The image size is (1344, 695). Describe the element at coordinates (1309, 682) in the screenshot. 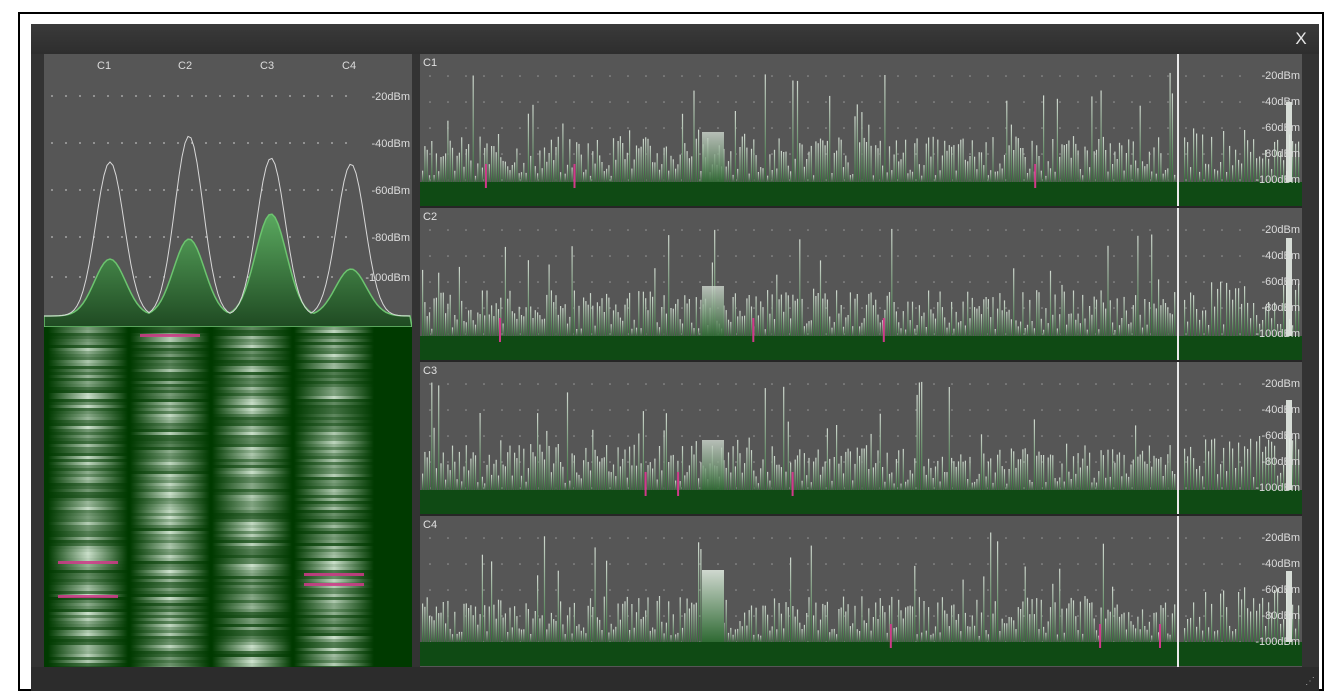

I see `resize-grip-icon: ⋰` at that location.